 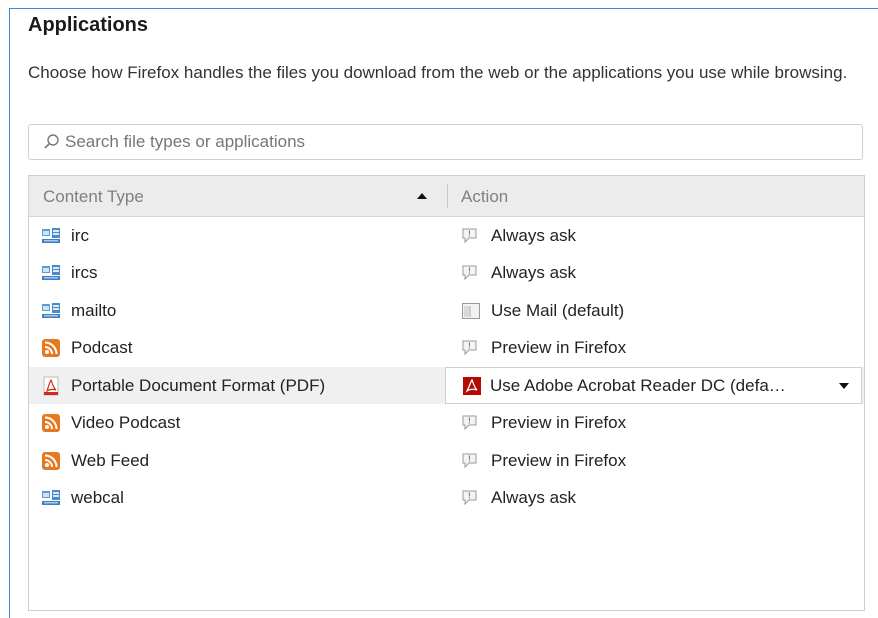 I want to click on content-type-label: Web Feed, so click(x=110, y=460).